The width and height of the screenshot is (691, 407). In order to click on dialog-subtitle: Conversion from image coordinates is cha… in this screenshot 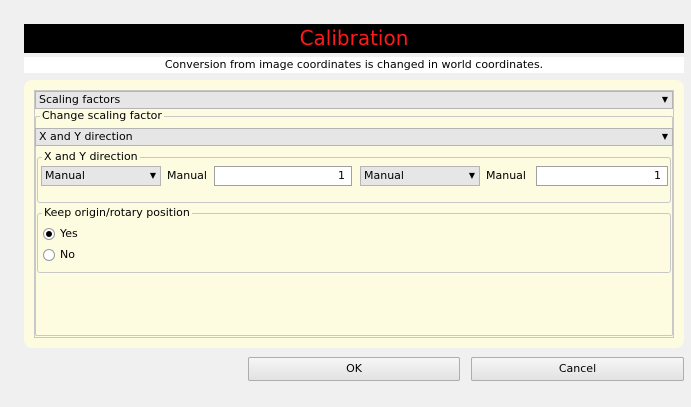, I will do `click(354, 65)`.